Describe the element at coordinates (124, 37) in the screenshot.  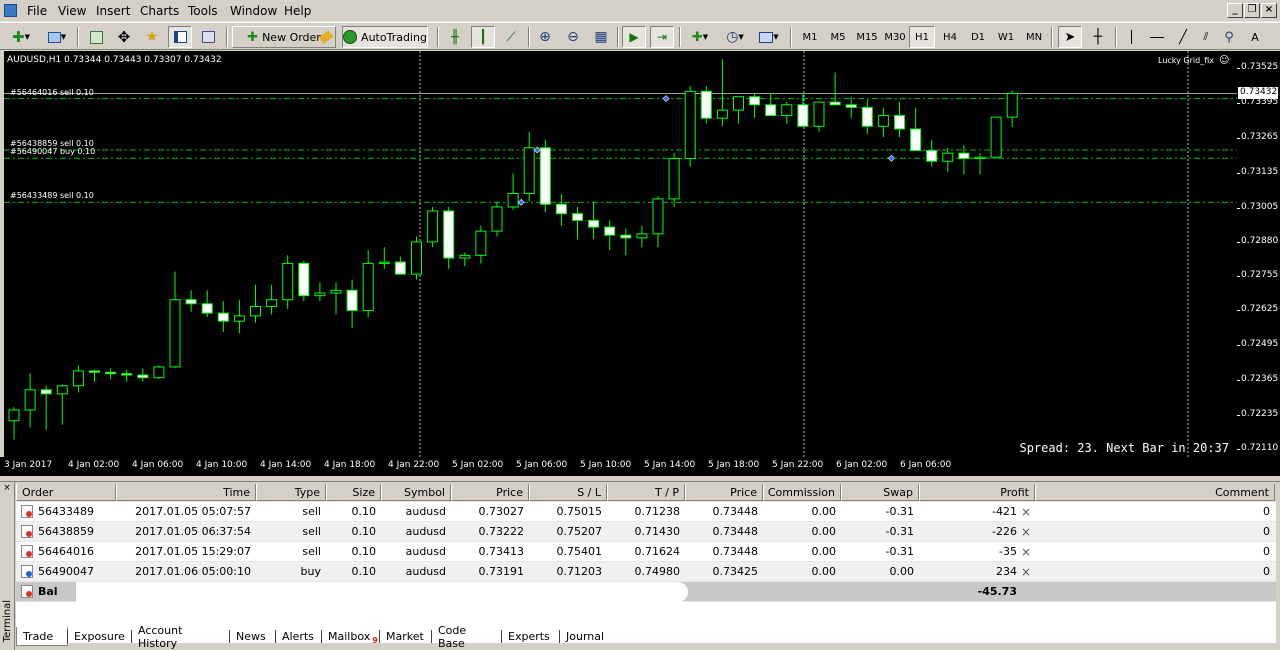
I see `navigator-button: ✥` at that location.